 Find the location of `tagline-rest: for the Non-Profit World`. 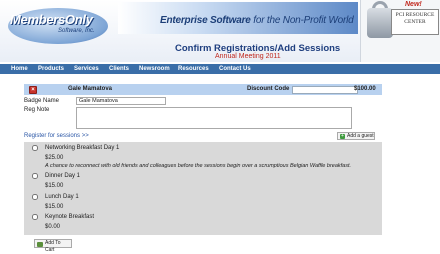

tagline-rest: for the Non-Profit World is located at coordinates (302, 20).